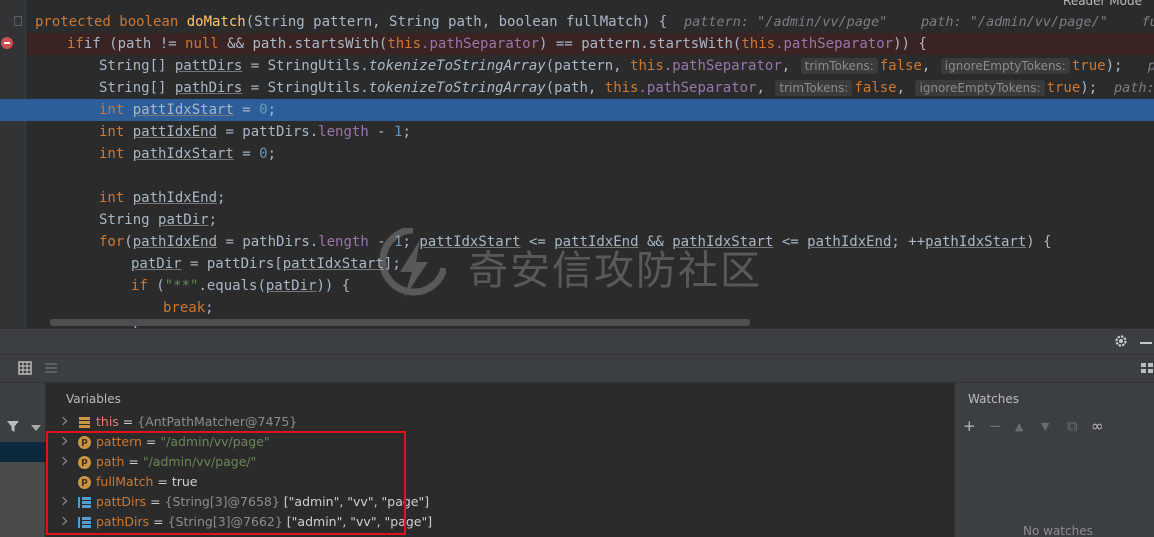 This screenshot has width=1154, height=537. What do you see at coordinates (181, 286) in the screenshot?
I see `token: "**"` at bounding box center [181, 286].